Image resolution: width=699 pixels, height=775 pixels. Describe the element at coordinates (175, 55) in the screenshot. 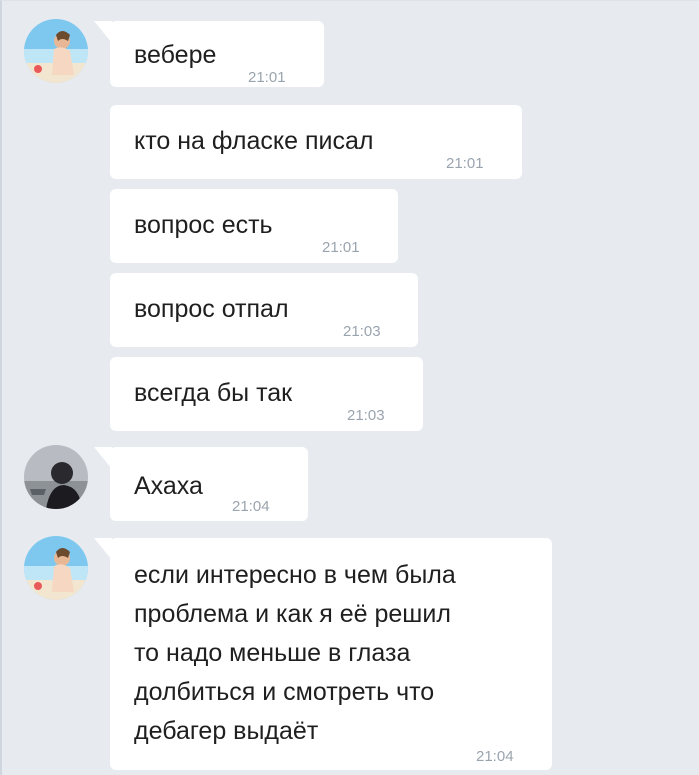

I see `message-text: вебере` at that location.